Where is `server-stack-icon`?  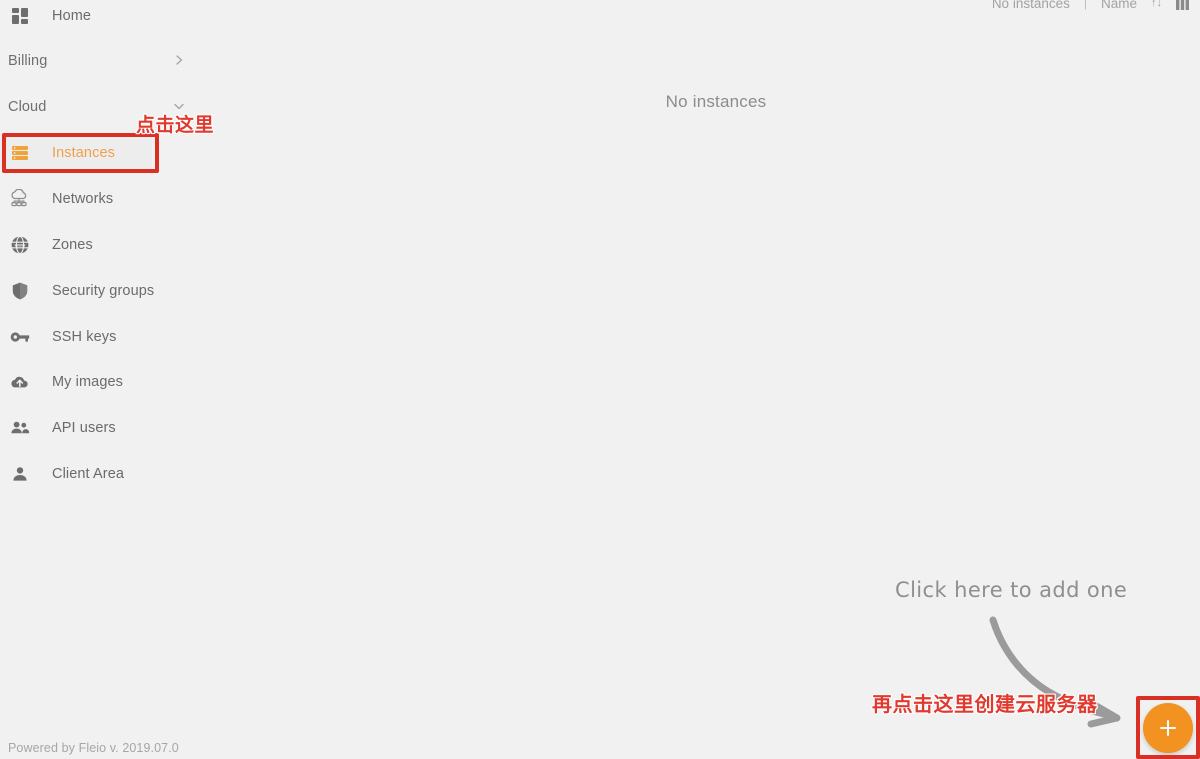
server-stack-icon is located at coordinates (20, 153).